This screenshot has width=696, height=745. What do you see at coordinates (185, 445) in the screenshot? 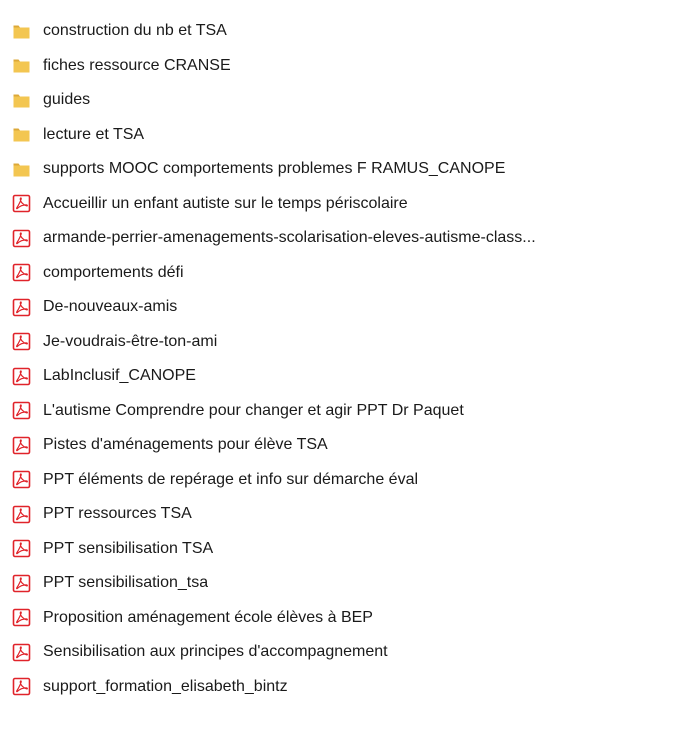
I see `item-name: Pistes d'aménagements pour élève TSA` at bounding box center [185, 445].